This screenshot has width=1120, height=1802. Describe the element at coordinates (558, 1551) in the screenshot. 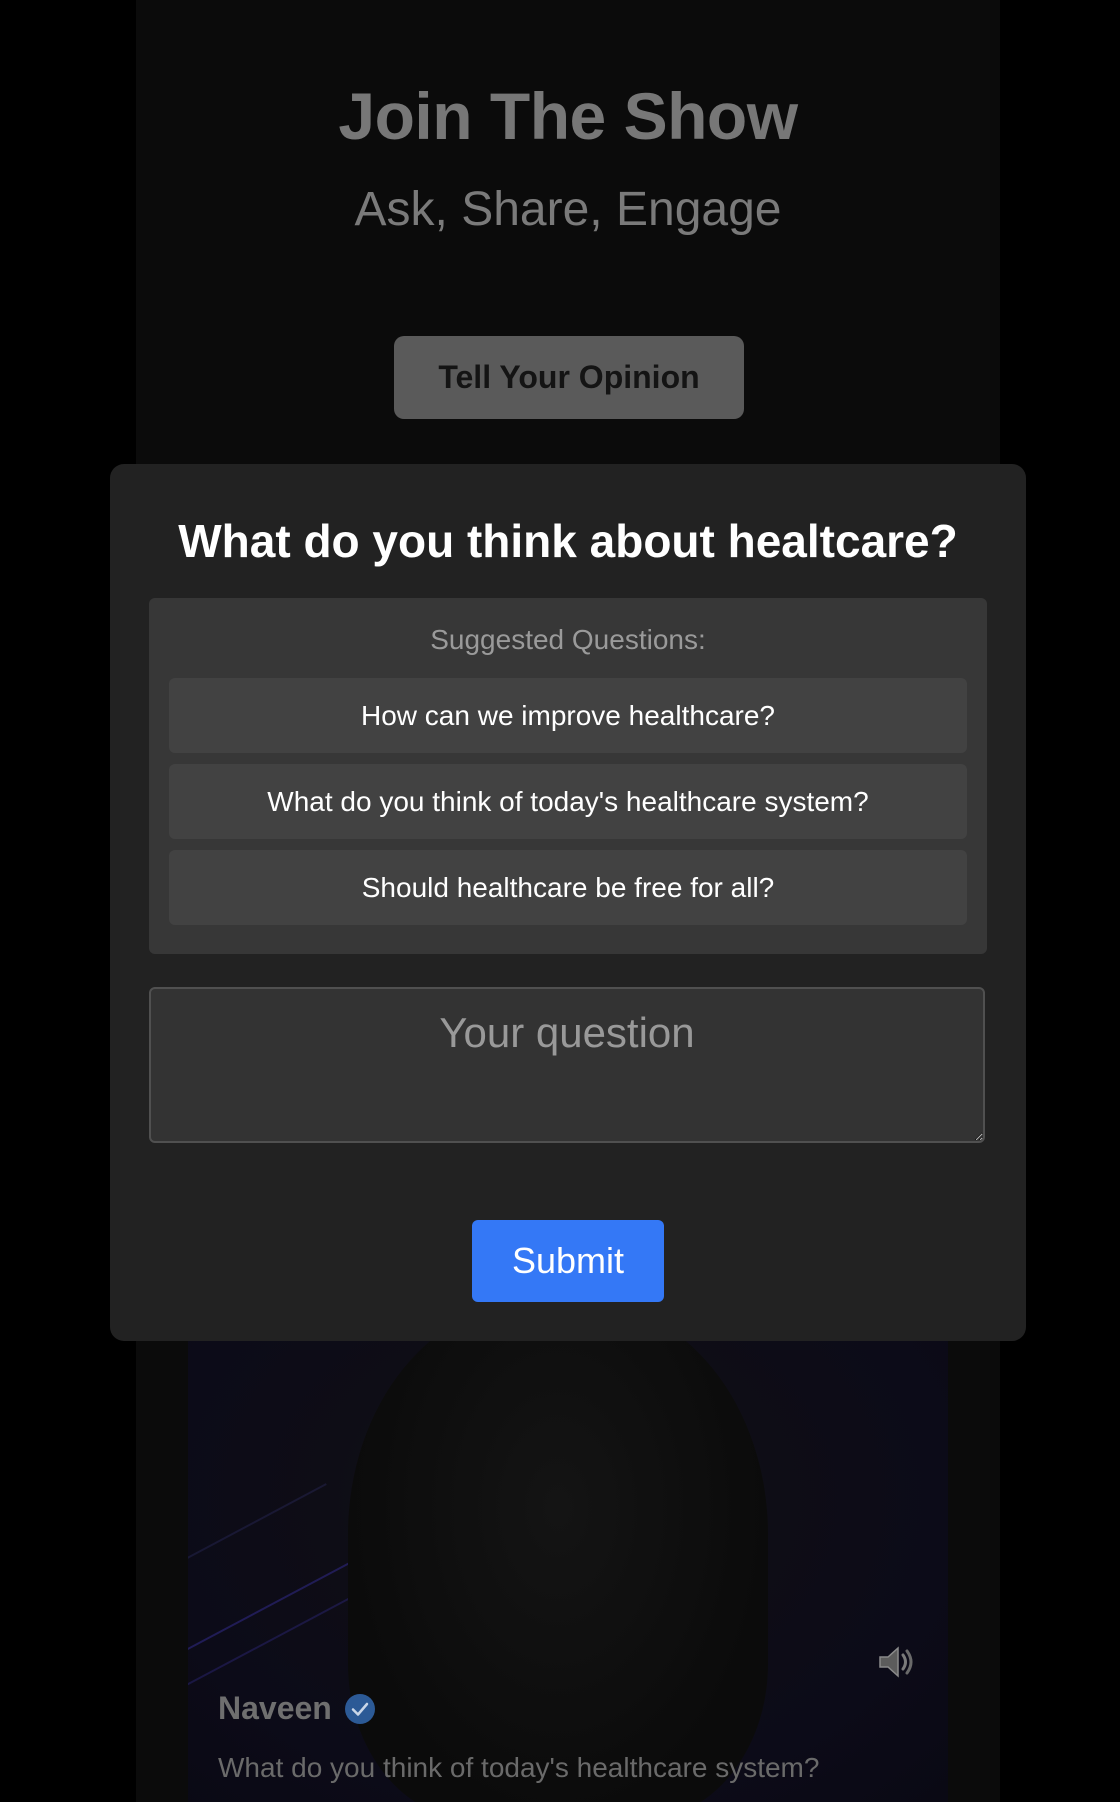

I see `video-silhouette` at that location.